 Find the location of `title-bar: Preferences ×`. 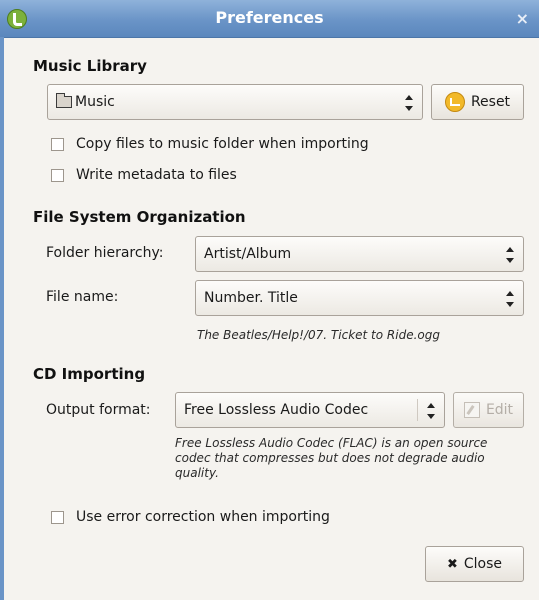

title-bar: Preferences × is located at coordinates (269, 19).